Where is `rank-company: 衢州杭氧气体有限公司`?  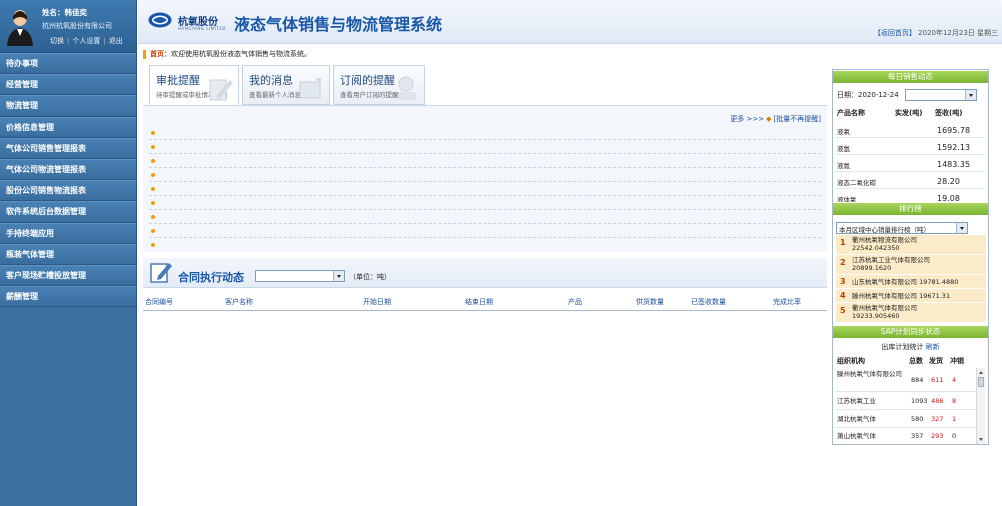
rank-company: 衢州杭氧气体有限公司 is located at coordinates (884, 308).